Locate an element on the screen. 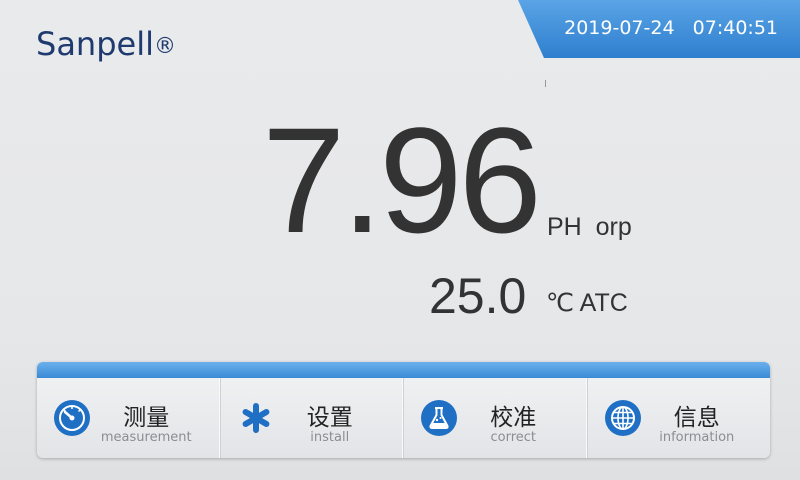 The width and height of the screenshot is (800, 480). time-text: 07:40:51 is located at coordinates (735, 28).